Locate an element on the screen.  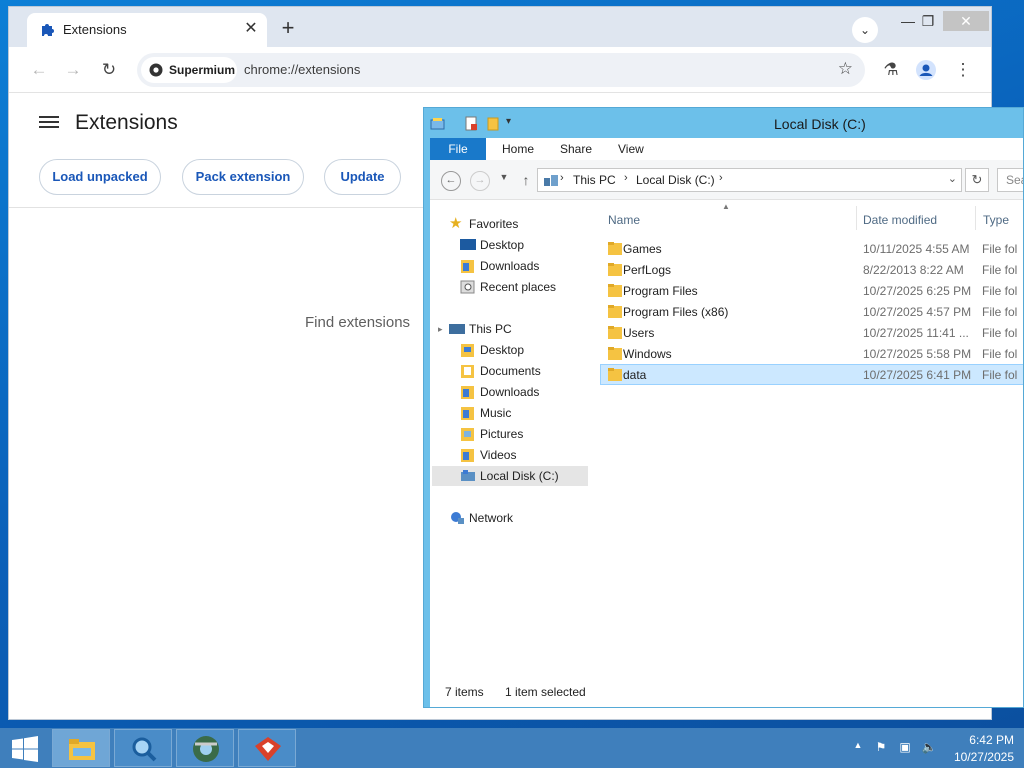
pack-extension-button: Pack extension is located at coordinates (243, 177).